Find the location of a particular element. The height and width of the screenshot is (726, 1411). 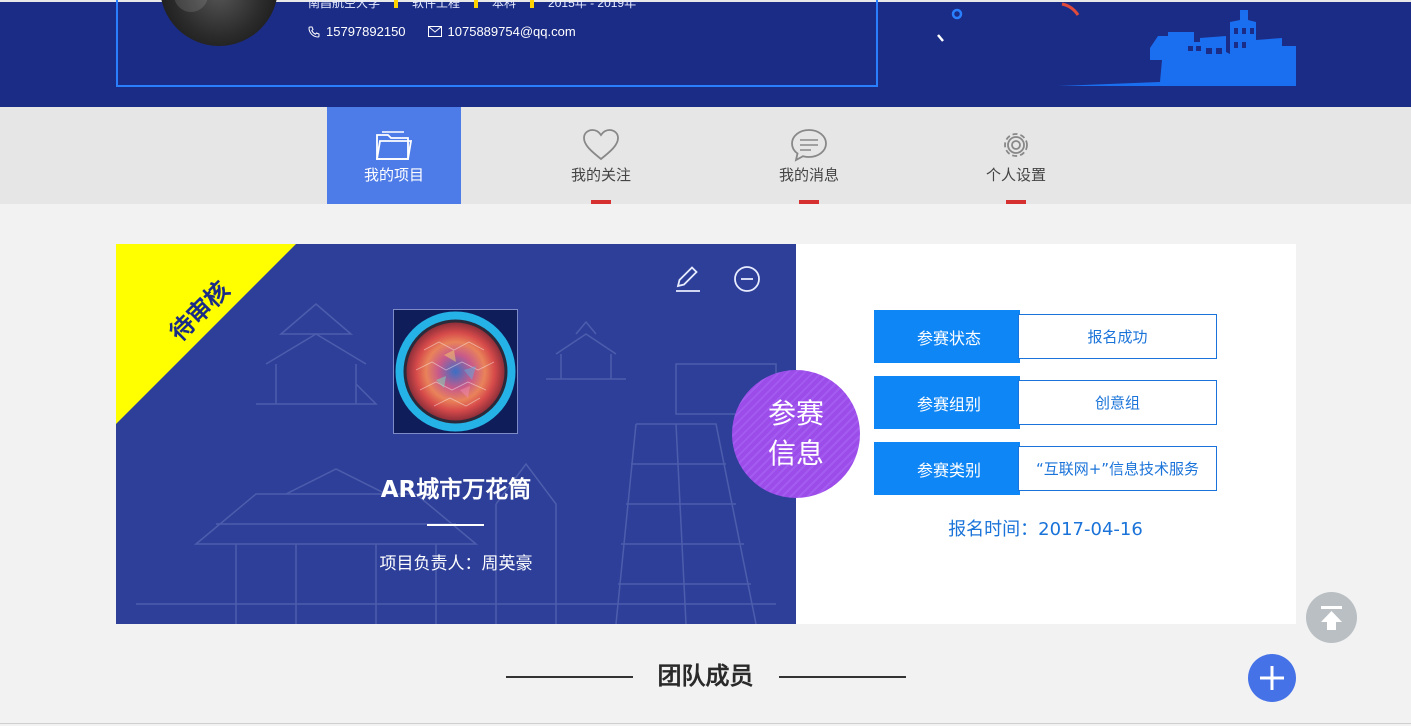

badge-line-1: 参赛 is located at coordinates (795, 413).